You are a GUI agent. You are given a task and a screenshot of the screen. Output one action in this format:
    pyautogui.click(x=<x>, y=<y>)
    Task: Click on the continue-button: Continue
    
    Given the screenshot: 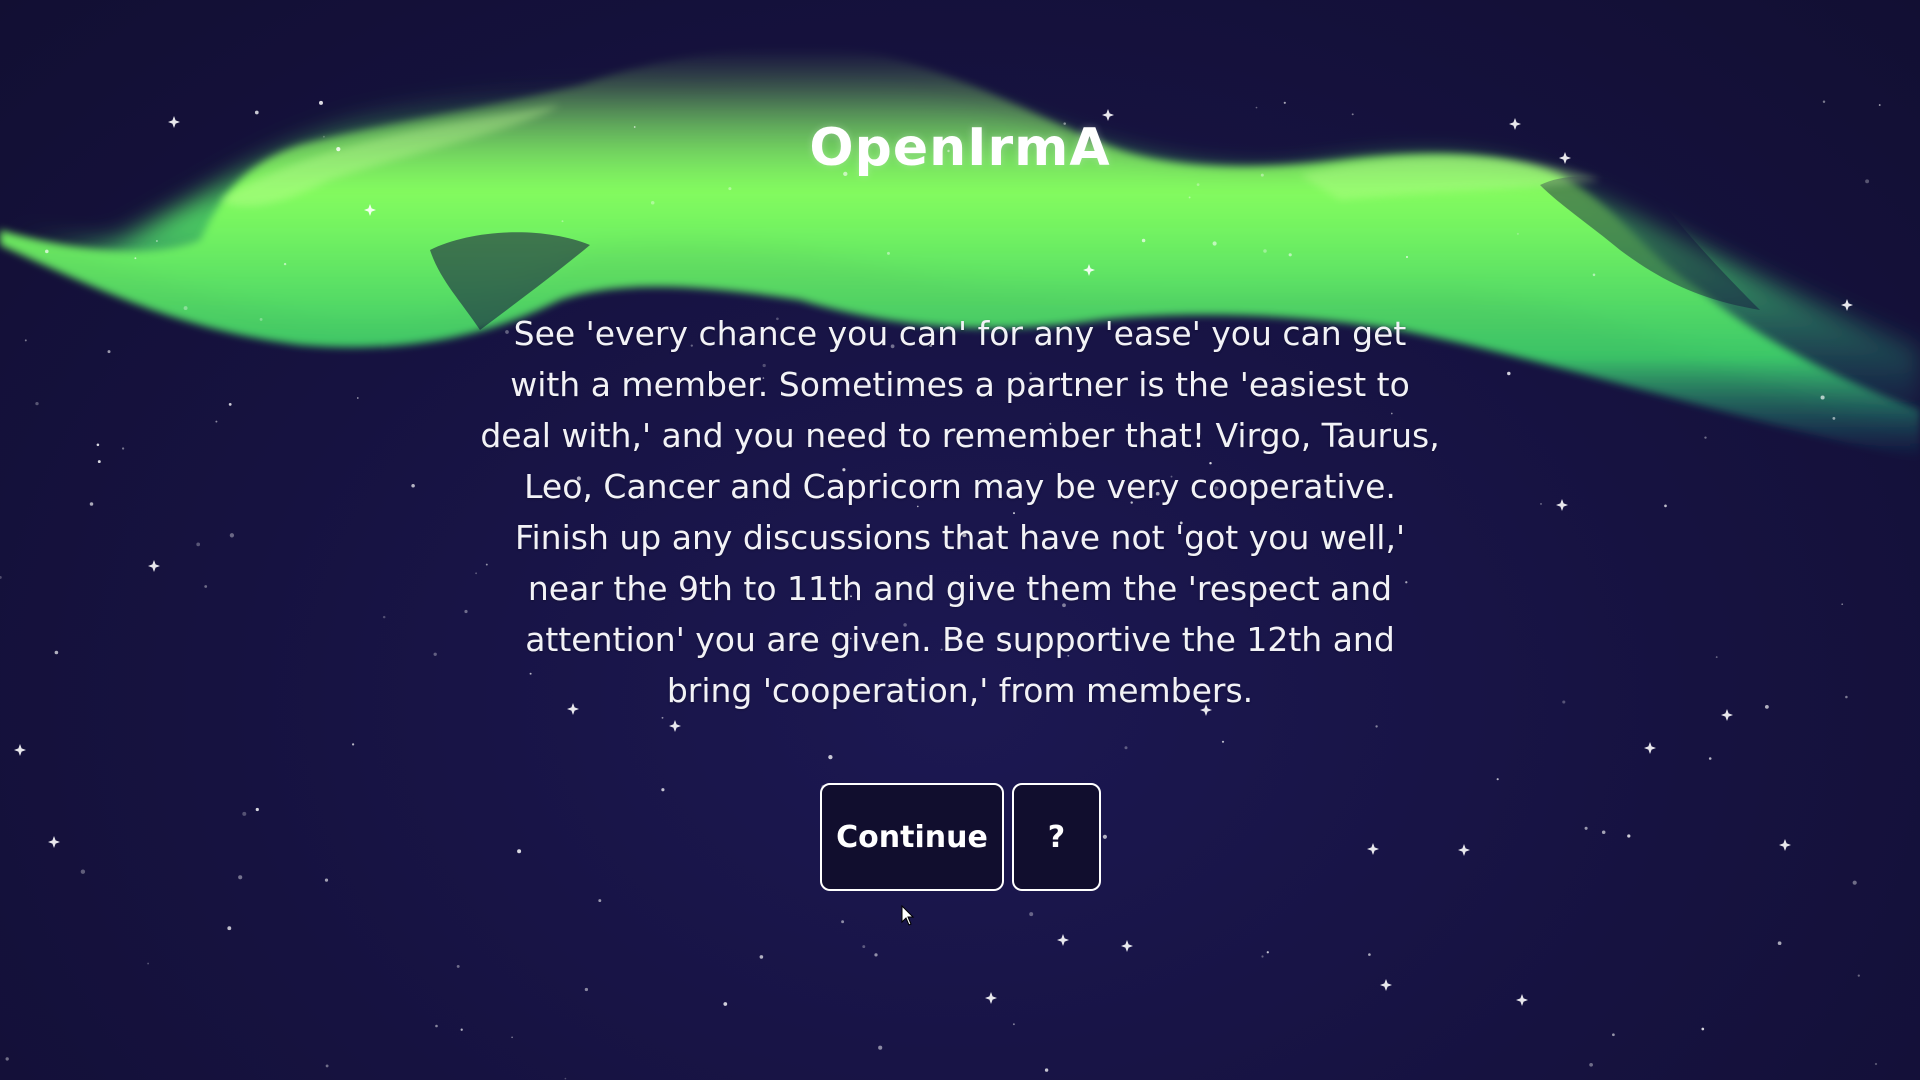 What is the action you would take?
    pyautogui.click(x=912, y=837)
    